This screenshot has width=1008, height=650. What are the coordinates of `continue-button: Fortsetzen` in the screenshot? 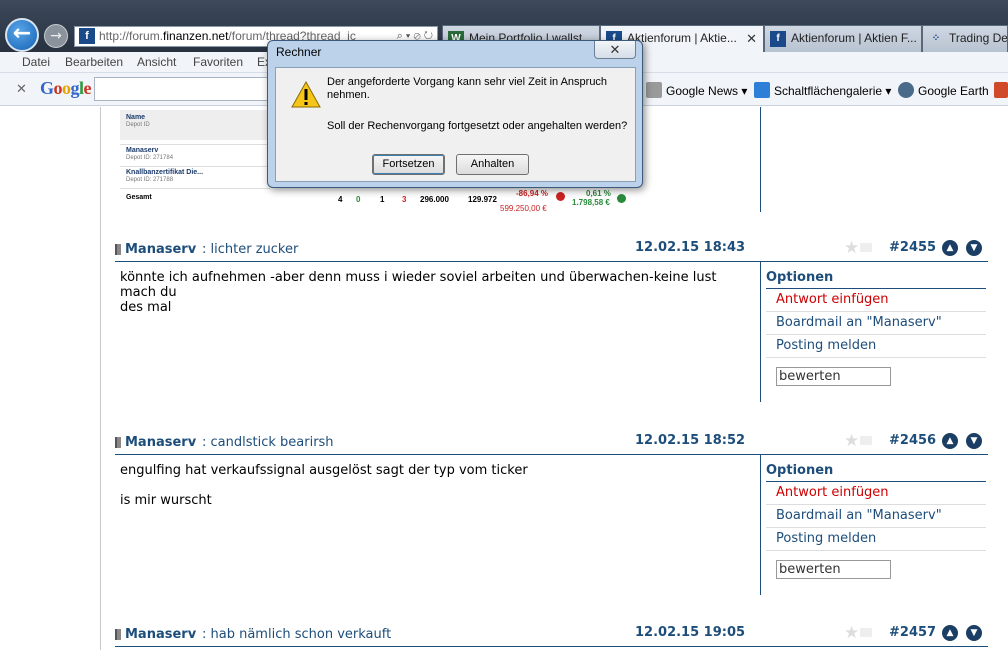 It's located at (408, 164).